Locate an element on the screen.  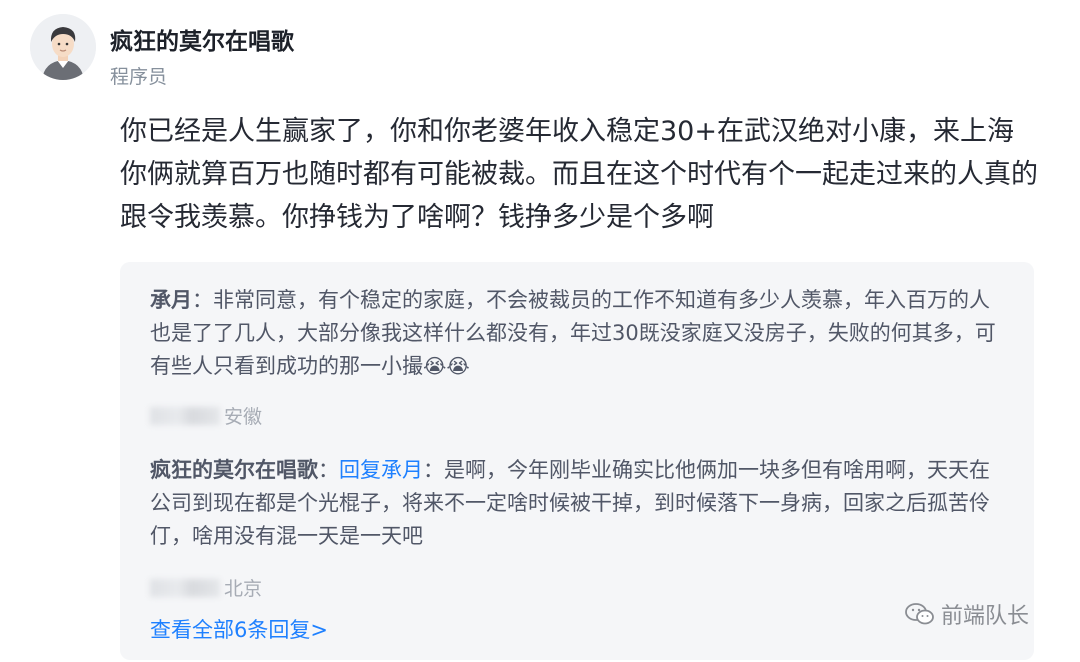
author-title: 程序员 is located at coordinates (139, 77).